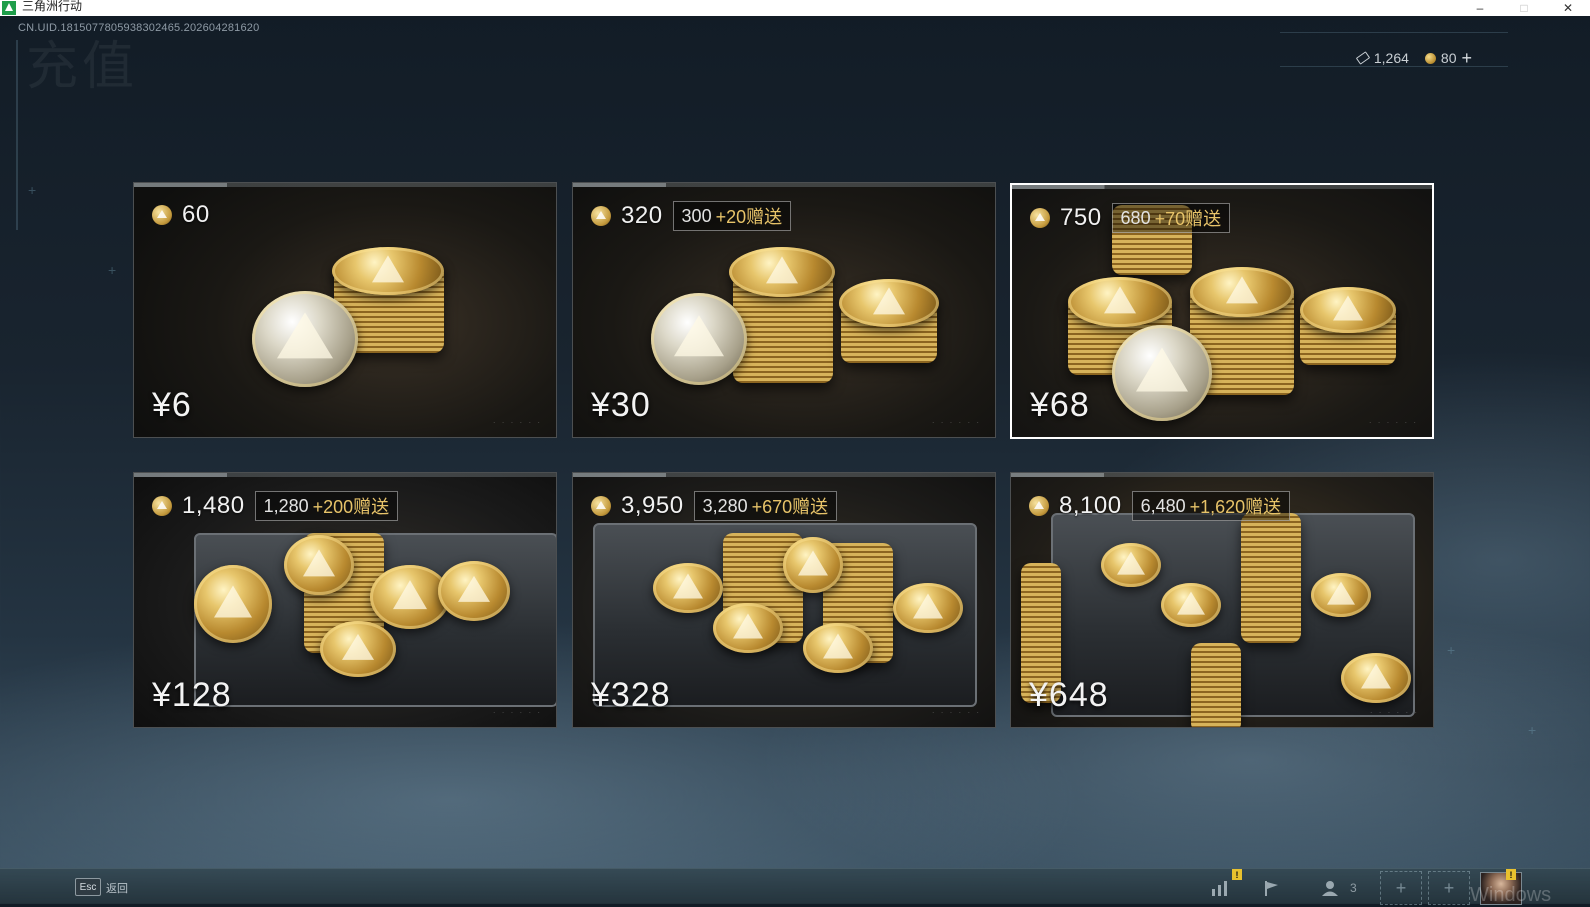 This screenshot has height=907, width=1590. I want to click on pack-header: 8,100 6,480 +1,620赠送, so click(1160, 506).